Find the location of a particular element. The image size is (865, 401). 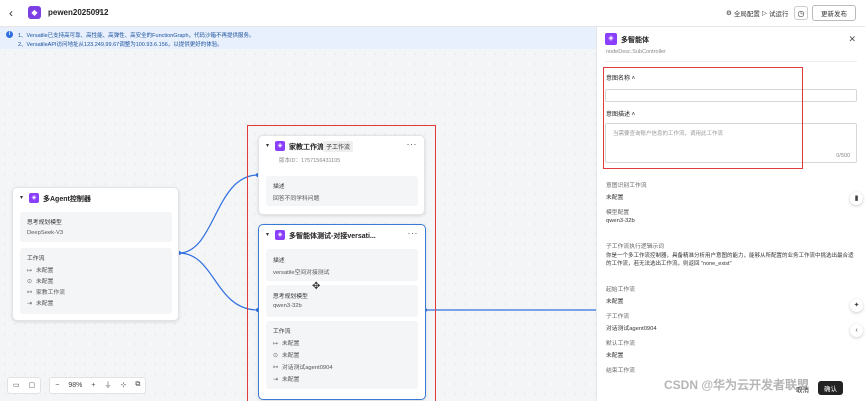

app-logo-icon: ◆ is located at coordinates (34, 12).